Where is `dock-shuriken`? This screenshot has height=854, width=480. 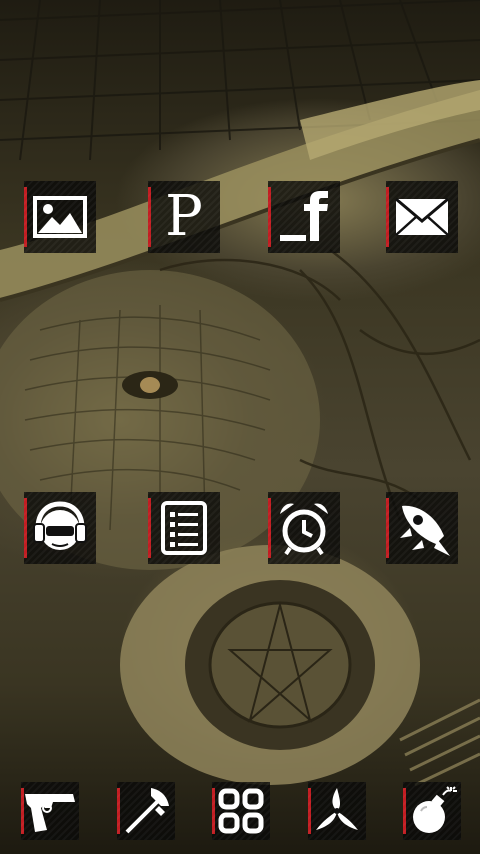
dock-shuriken is located at coordinates (337, 811).